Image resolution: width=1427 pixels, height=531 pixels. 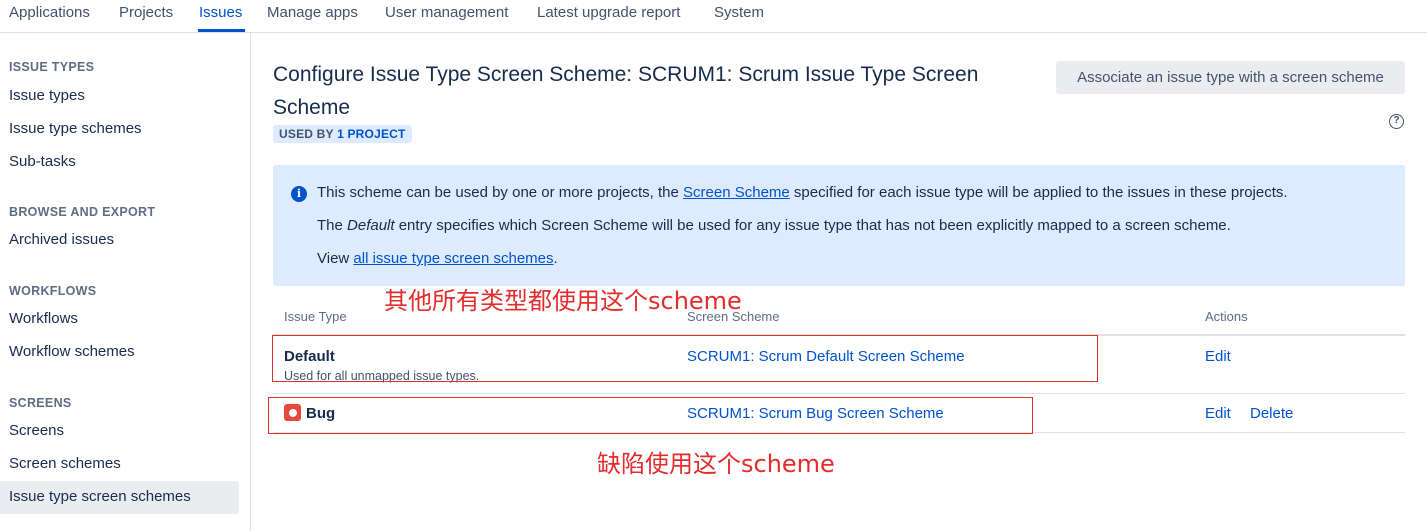 I want to click on info-line-3: View all issue type screen schemes., so click(x=437, y=258).